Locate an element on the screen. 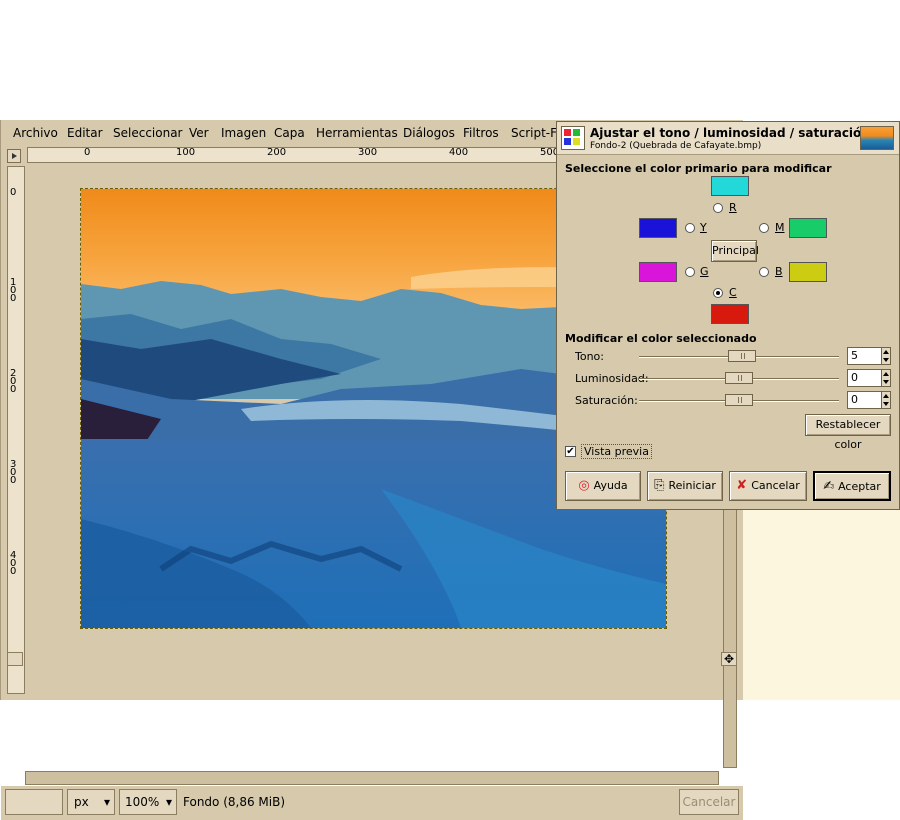  ok-button-label: Aceptar is located at coordinates (859, 486).